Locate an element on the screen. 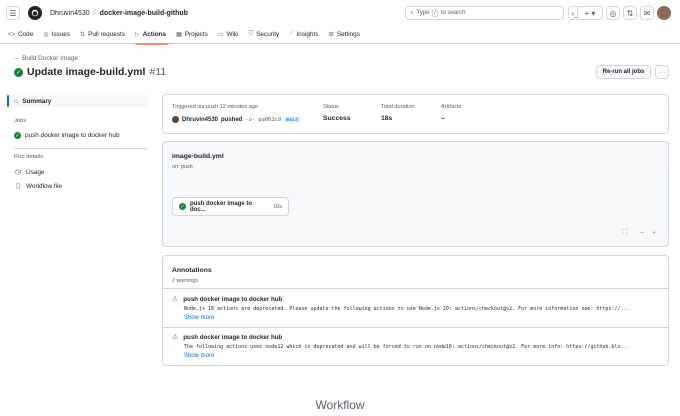  actor-avatar is located at coordinates (175, 119).